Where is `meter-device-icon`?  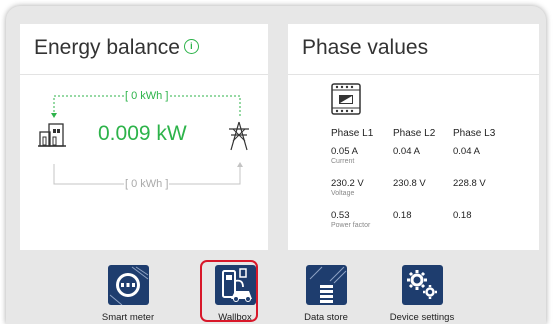
meter-device-icon is located at coordinates (346, 99).